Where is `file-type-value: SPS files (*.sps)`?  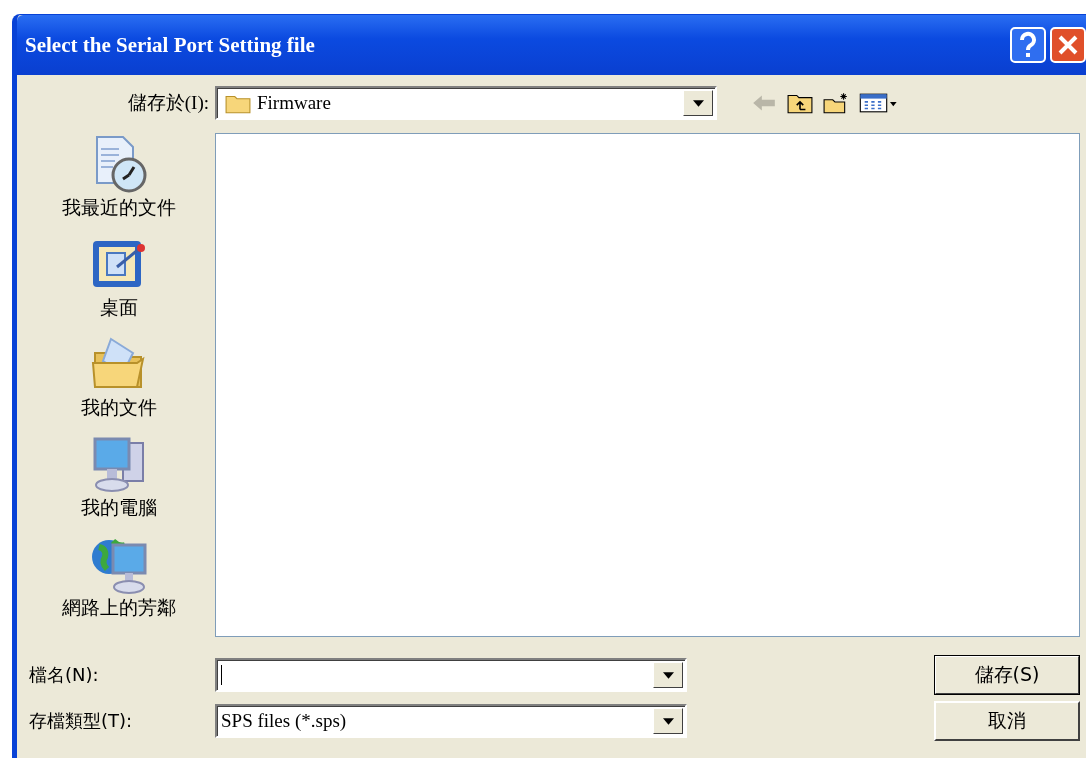
file-type-value: SPS files (*.sps) is located at coordinates (283, 721).